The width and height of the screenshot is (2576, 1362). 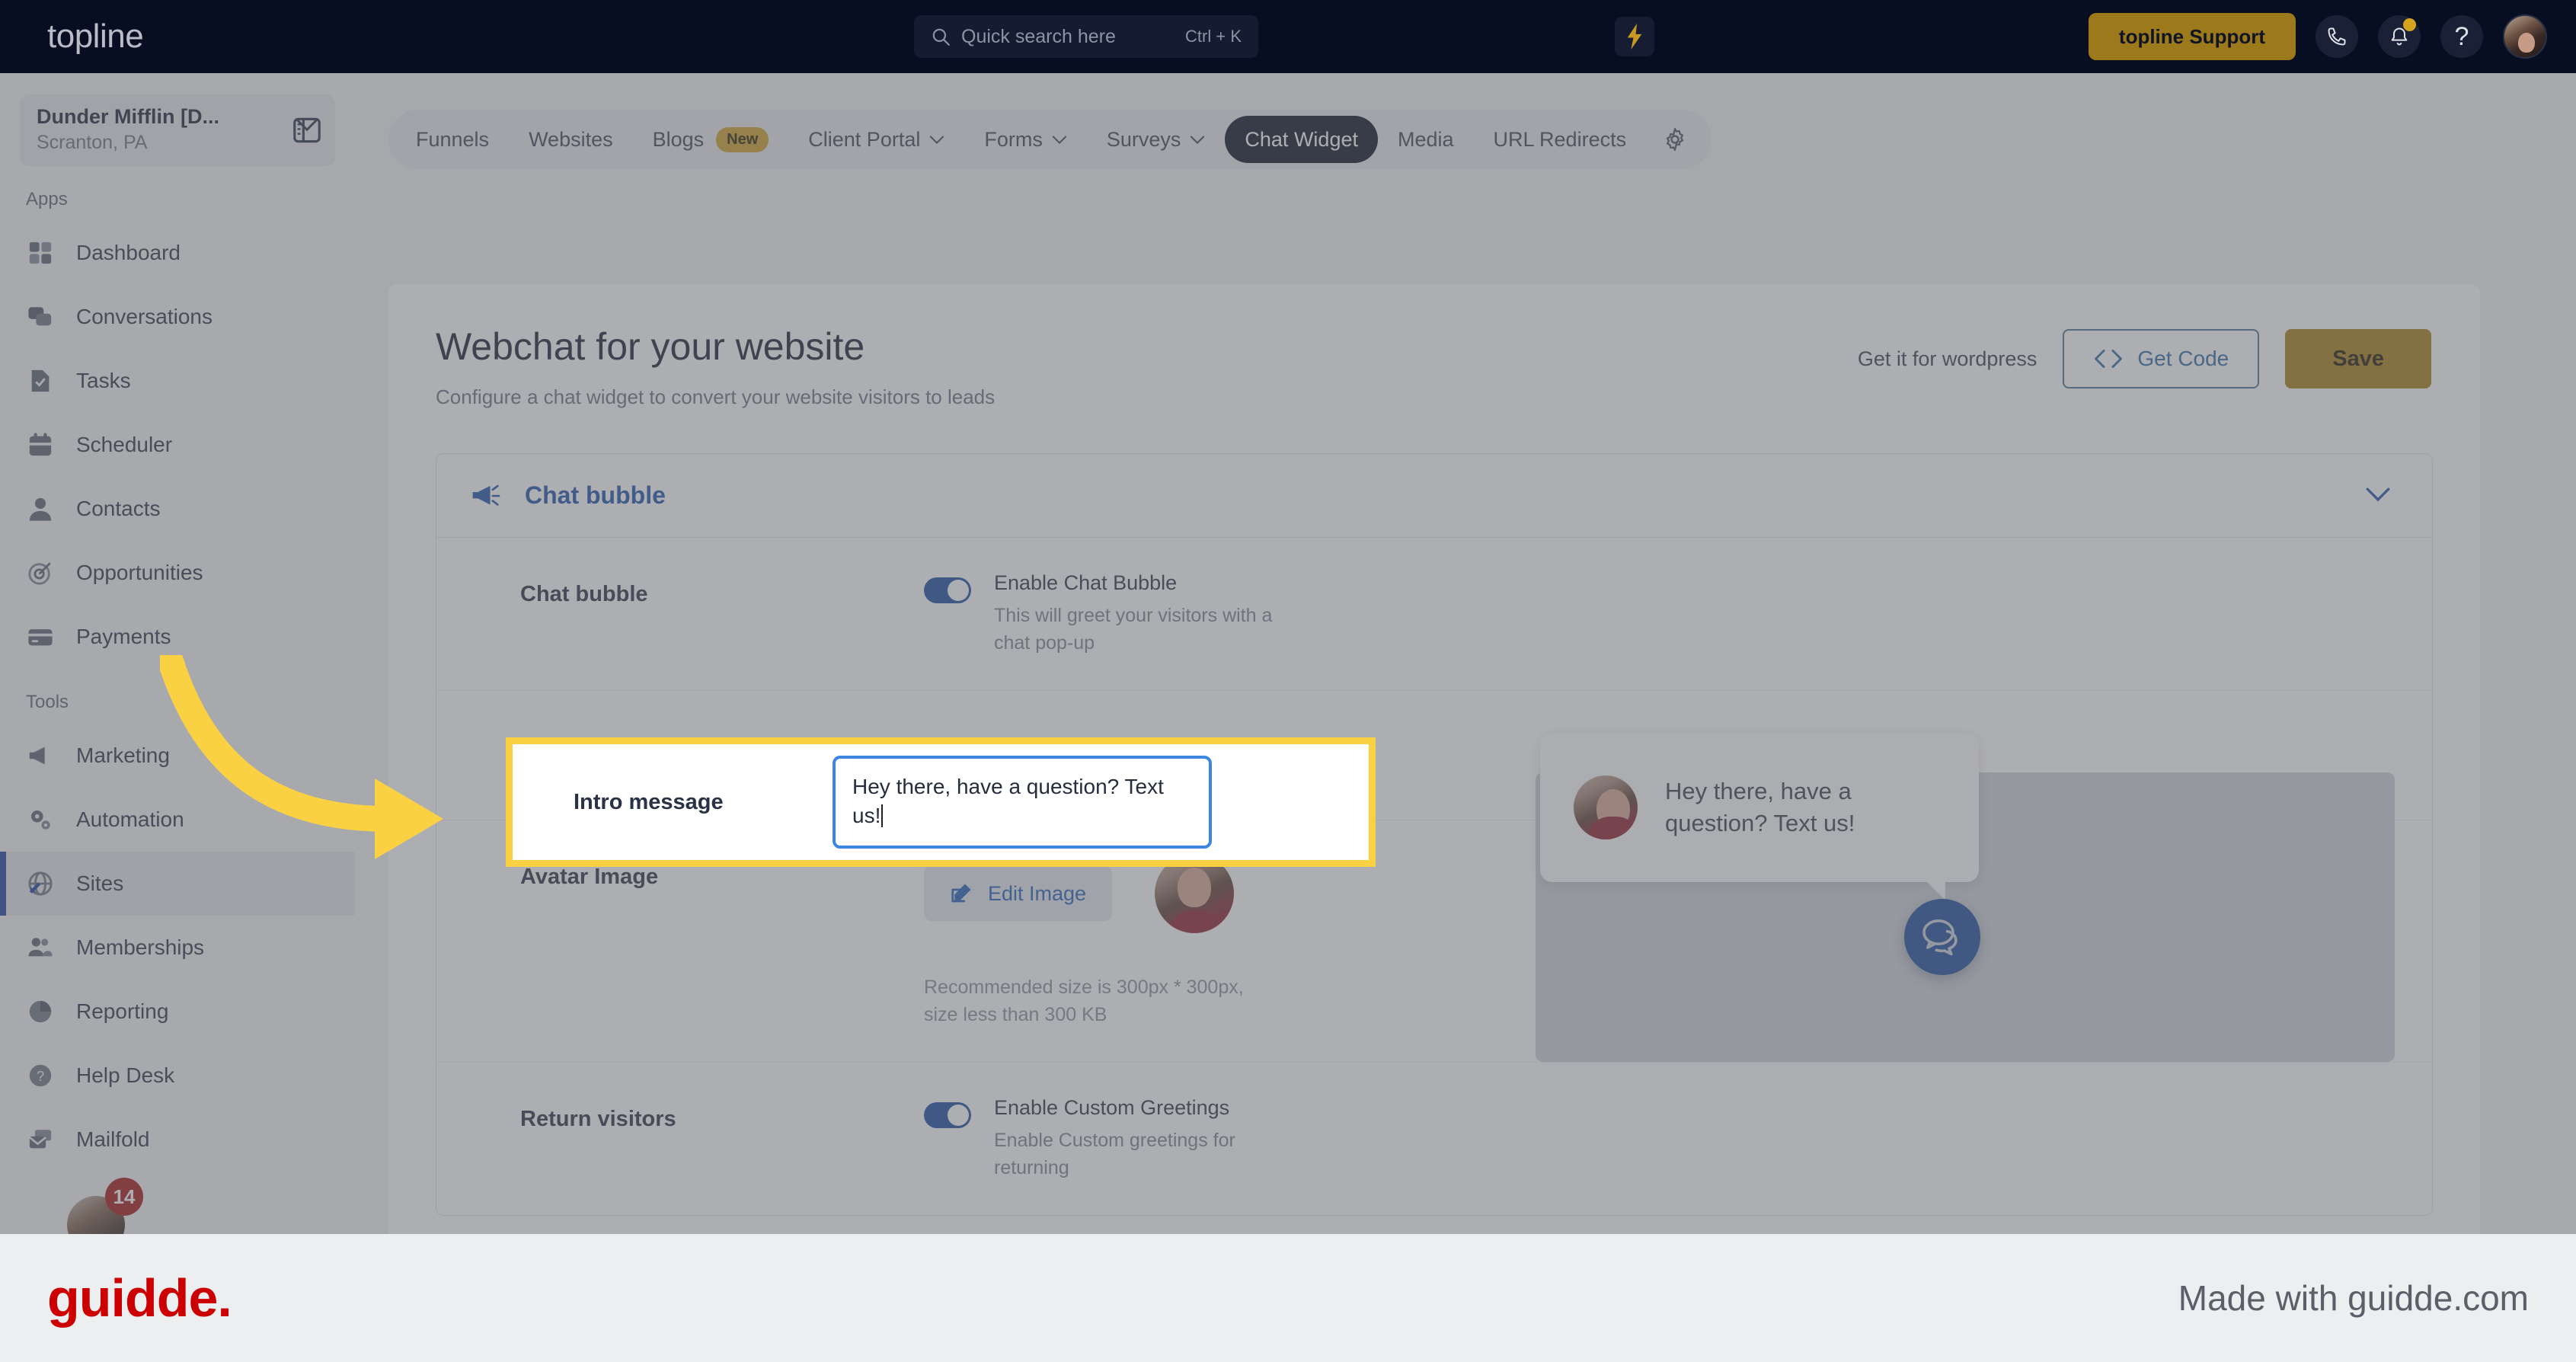 I want to click on header-actions: Get it for wordpress Get Code Save, so click(x=2145, y=358).